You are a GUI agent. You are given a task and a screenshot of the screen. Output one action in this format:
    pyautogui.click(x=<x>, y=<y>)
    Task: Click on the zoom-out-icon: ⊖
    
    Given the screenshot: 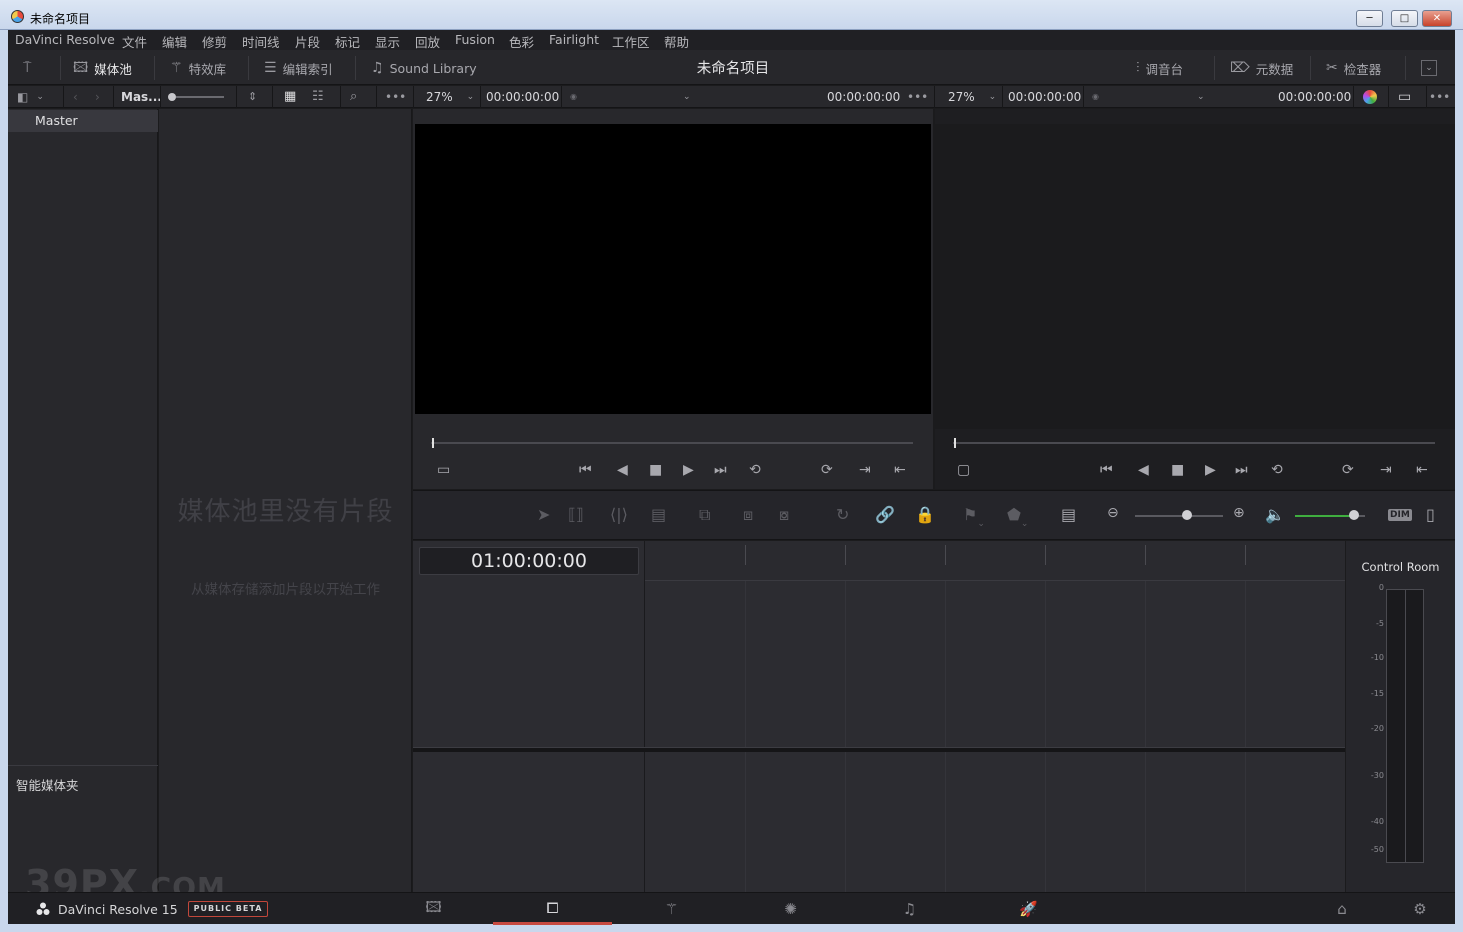 What is the action you would take?
    pyautogui.click(x=1113, y=513)
    